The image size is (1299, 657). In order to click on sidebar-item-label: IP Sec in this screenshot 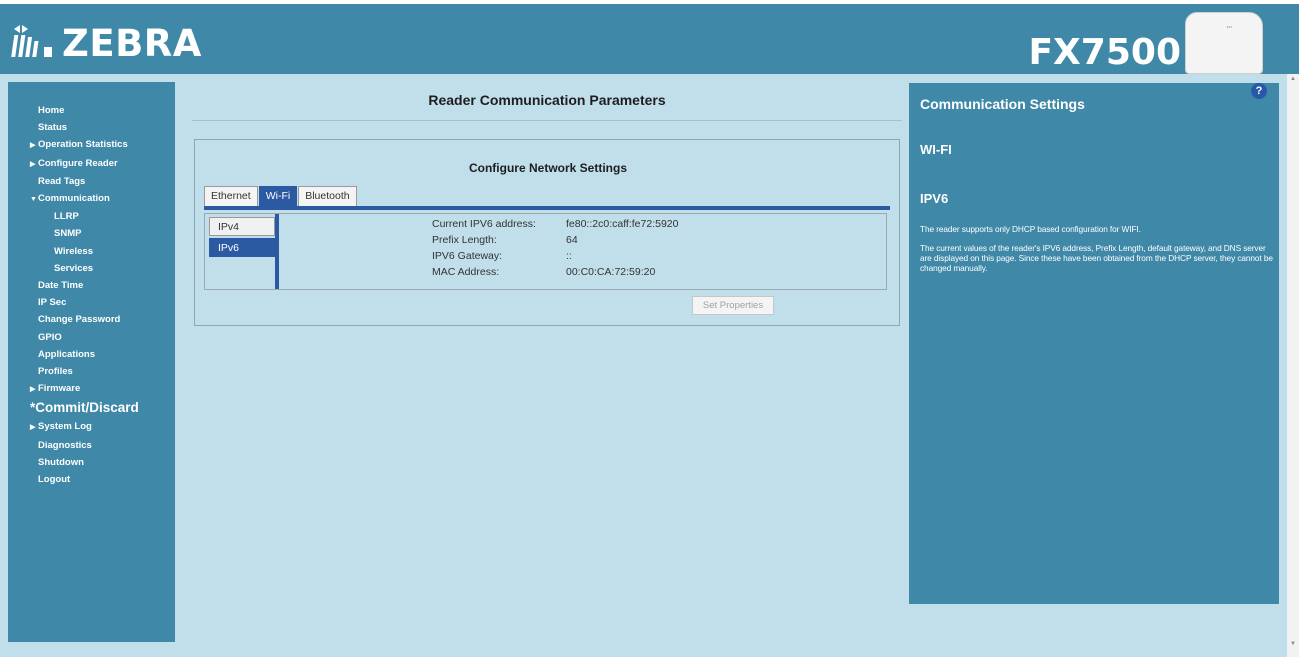, I will do `click(52, 303)`.